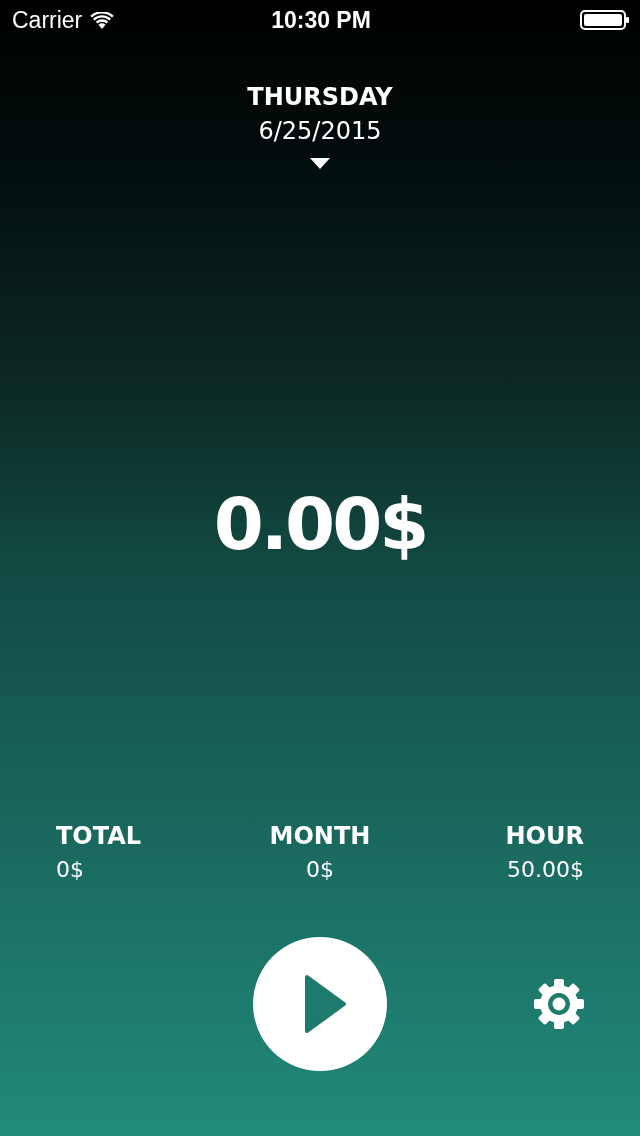 This screenshot has height=1136, width=640. What do you see at coordinates (320, 131) in the screenshot?
I see `date-label: 6/25/2015` at bounding box center [320, 131].